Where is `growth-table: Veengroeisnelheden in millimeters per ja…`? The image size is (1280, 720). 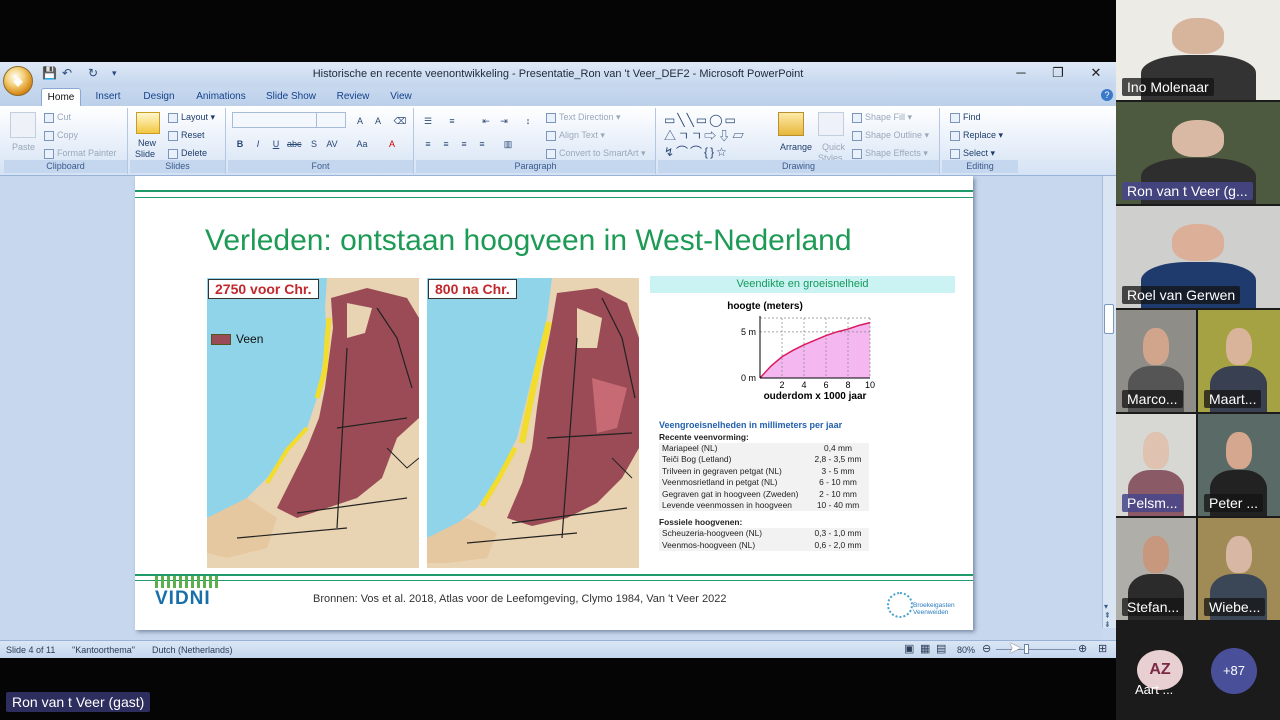 growth-table: Veengroeisnelheden in millimeters per ja… is located at coordinates (764, 486).